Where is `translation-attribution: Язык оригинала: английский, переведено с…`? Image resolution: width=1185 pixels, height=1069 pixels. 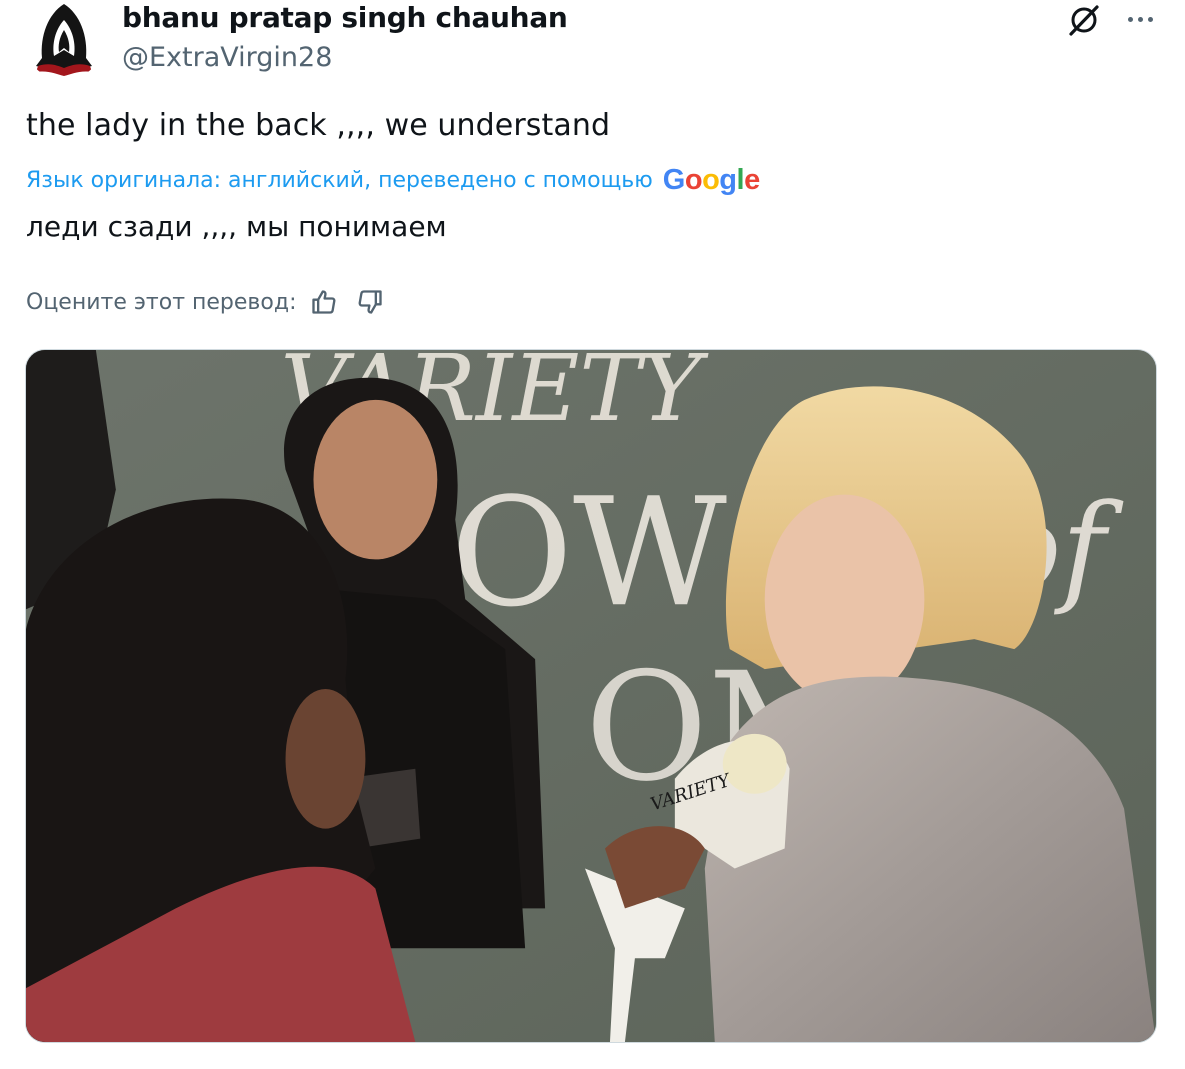 translation-attribution: Язык оригинала: английский, переведено с… is located at coordinates (393, 180).